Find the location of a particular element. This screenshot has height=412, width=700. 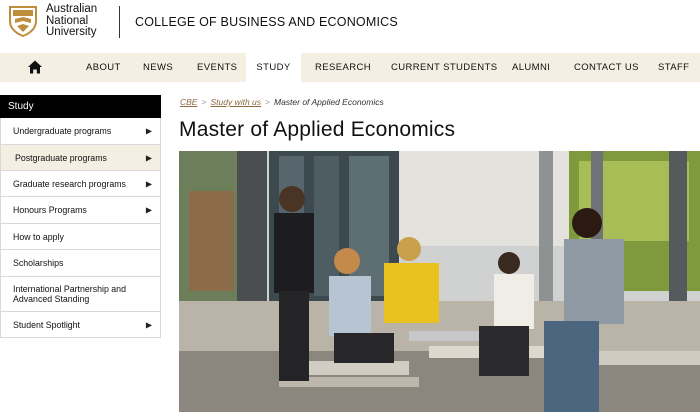

breadcrumb-link-cbe: CBE is located at coordinates (188, 102).